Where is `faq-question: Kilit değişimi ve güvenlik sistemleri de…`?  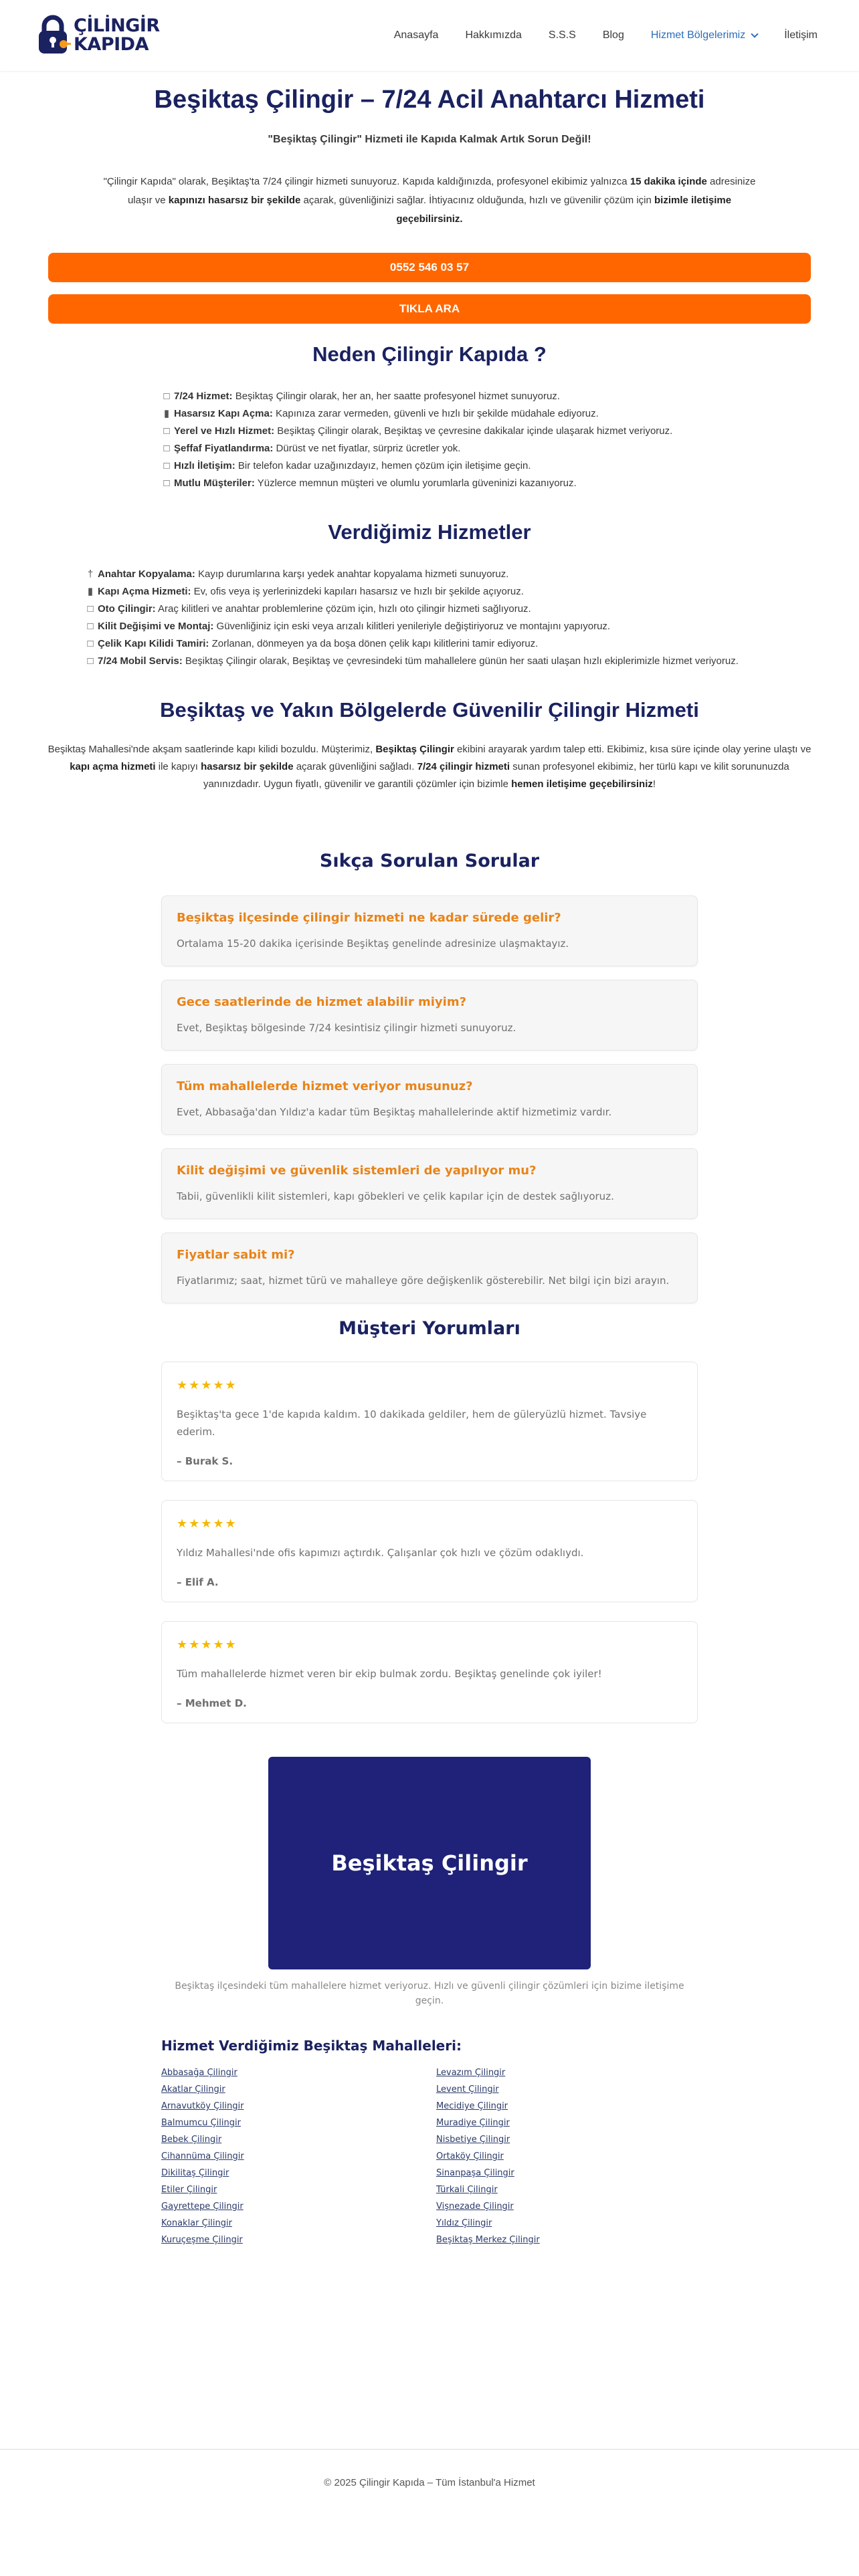
faq-question: Kilit değişimi ve güvenlik sistemleri de… is located at coordinates (429, 1171).